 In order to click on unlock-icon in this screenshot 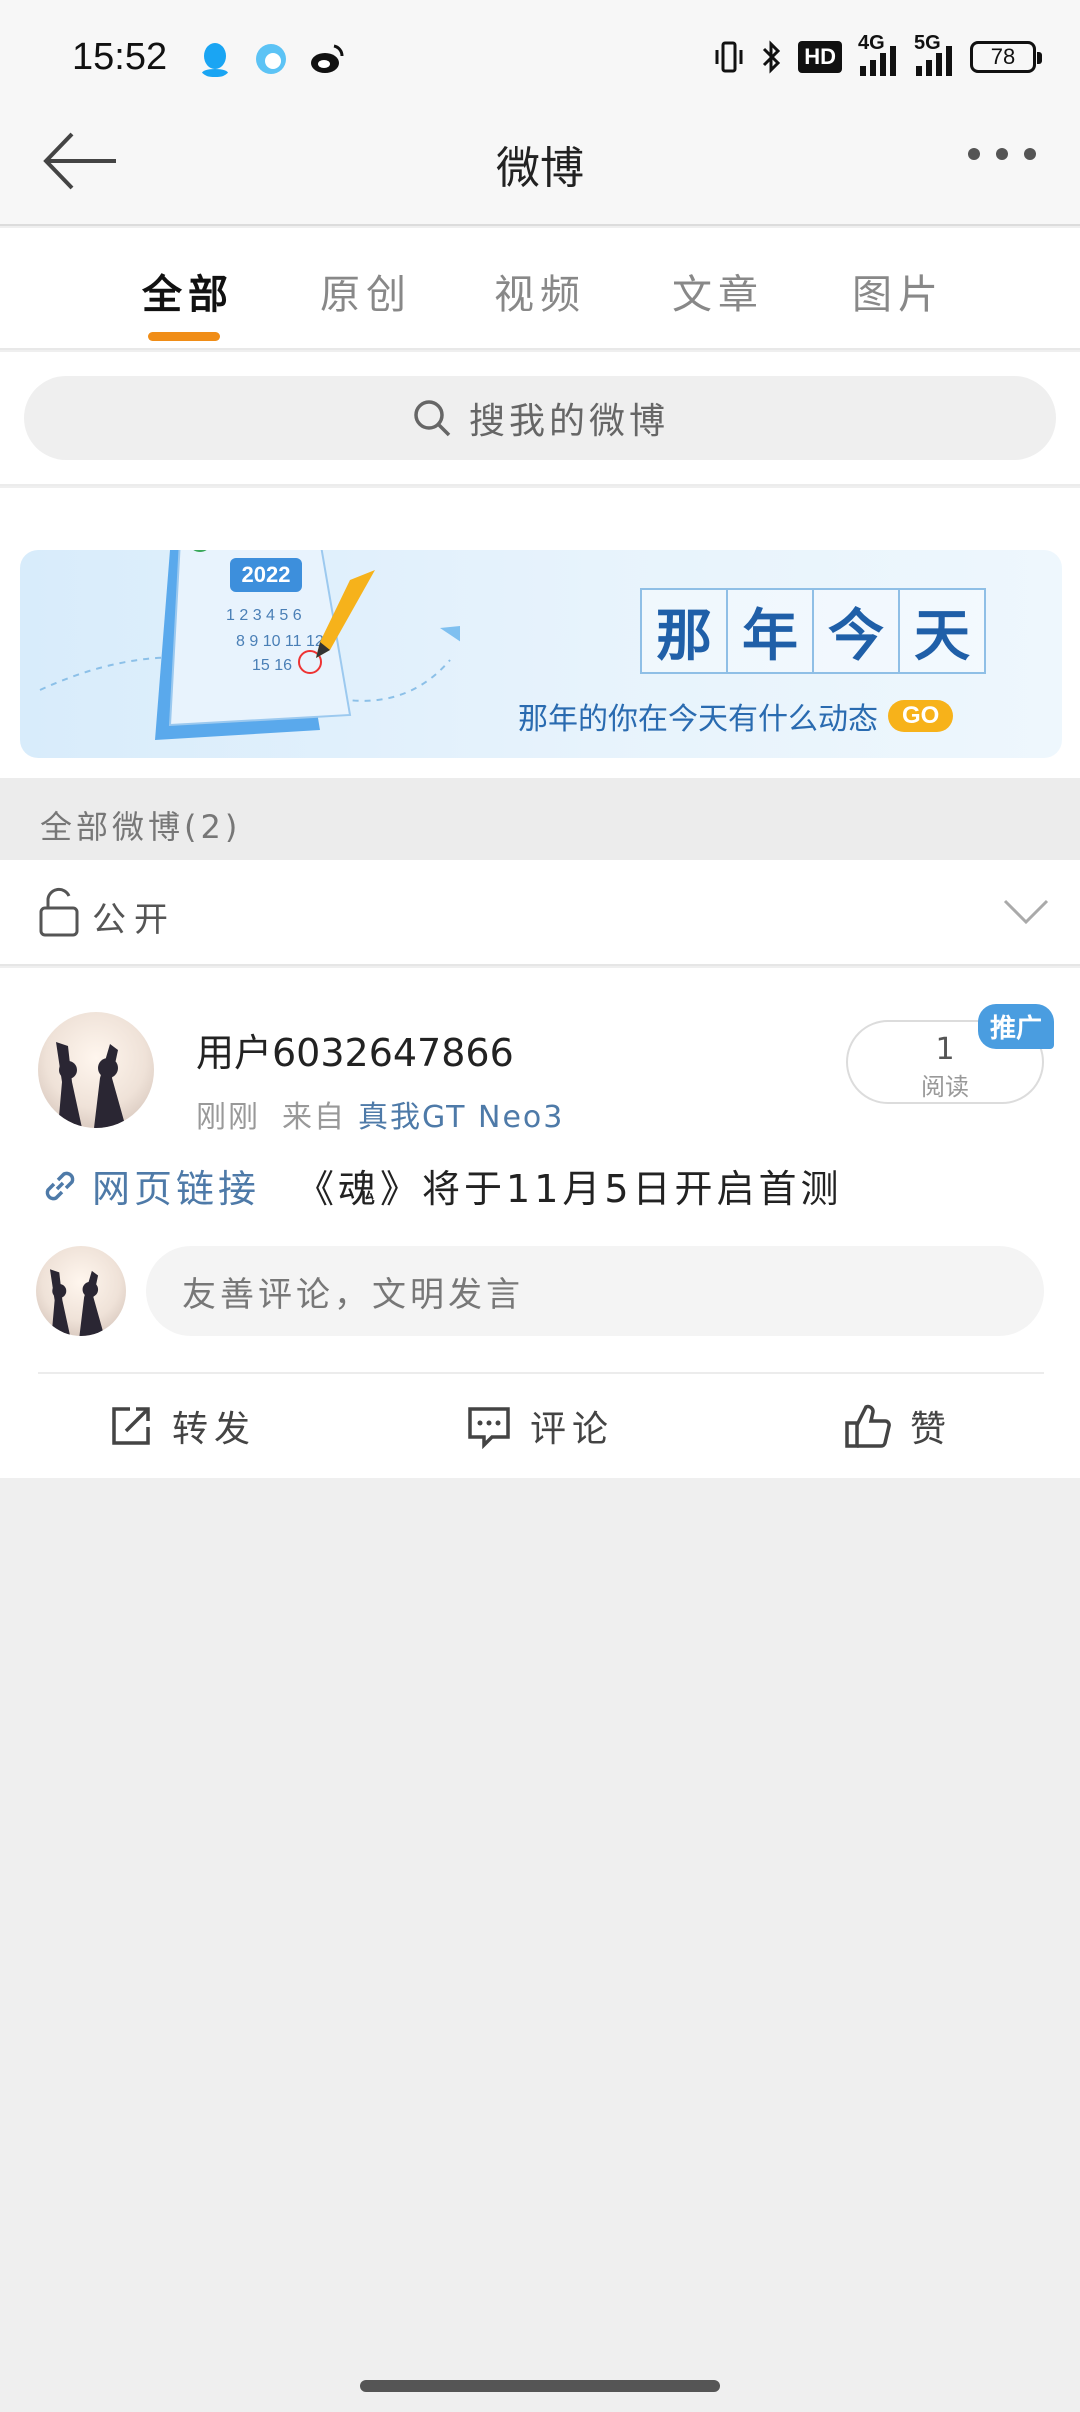, I will do `click(59, 912)`.